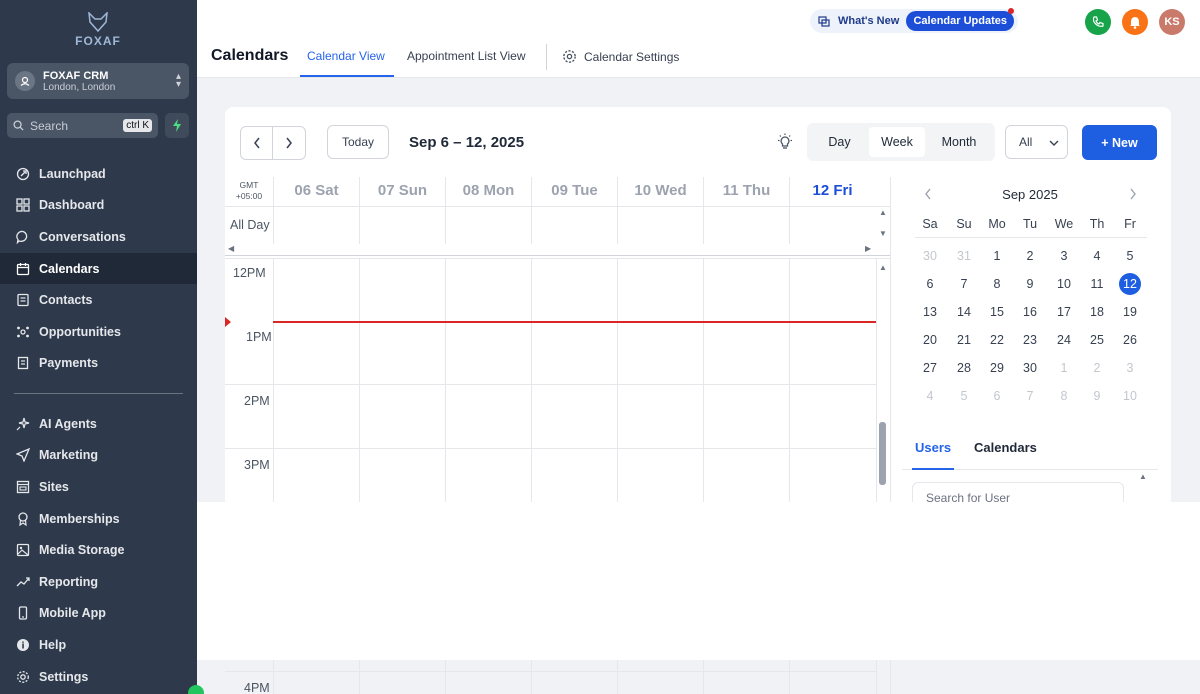  What do you see at coordinates (1133, 195) in the screenshot?
I see `mini-next-month-button` at bounding box center [1133, 195].